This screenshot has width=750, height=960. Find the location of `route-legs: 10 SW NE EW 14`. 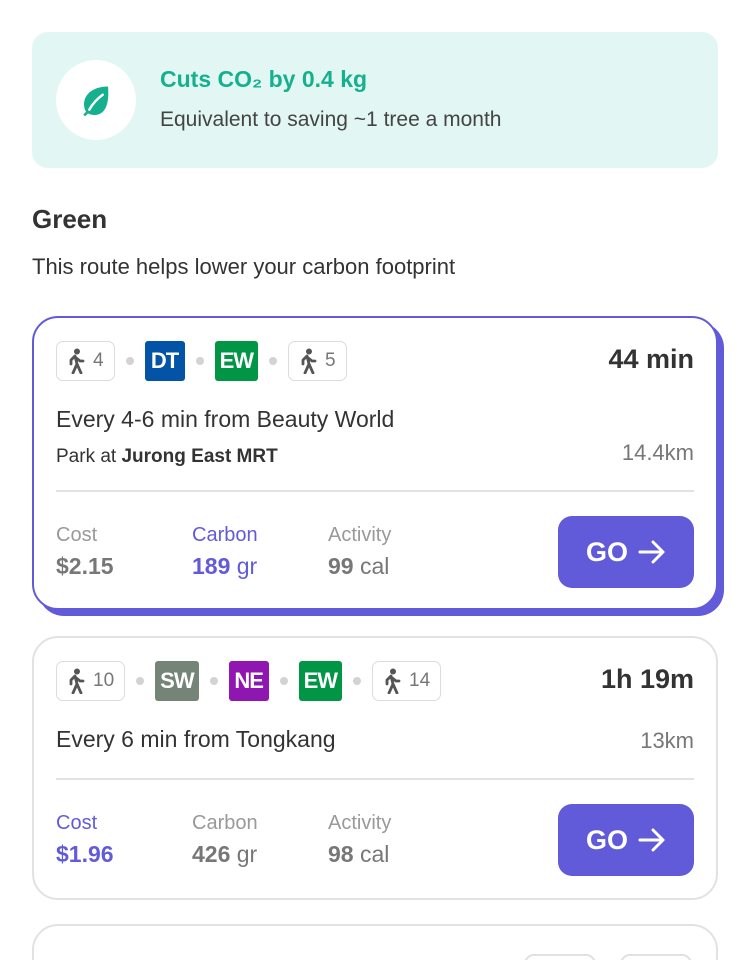

route-legs: 10 SW NE EW 14 is located at coordinates (249, 681).